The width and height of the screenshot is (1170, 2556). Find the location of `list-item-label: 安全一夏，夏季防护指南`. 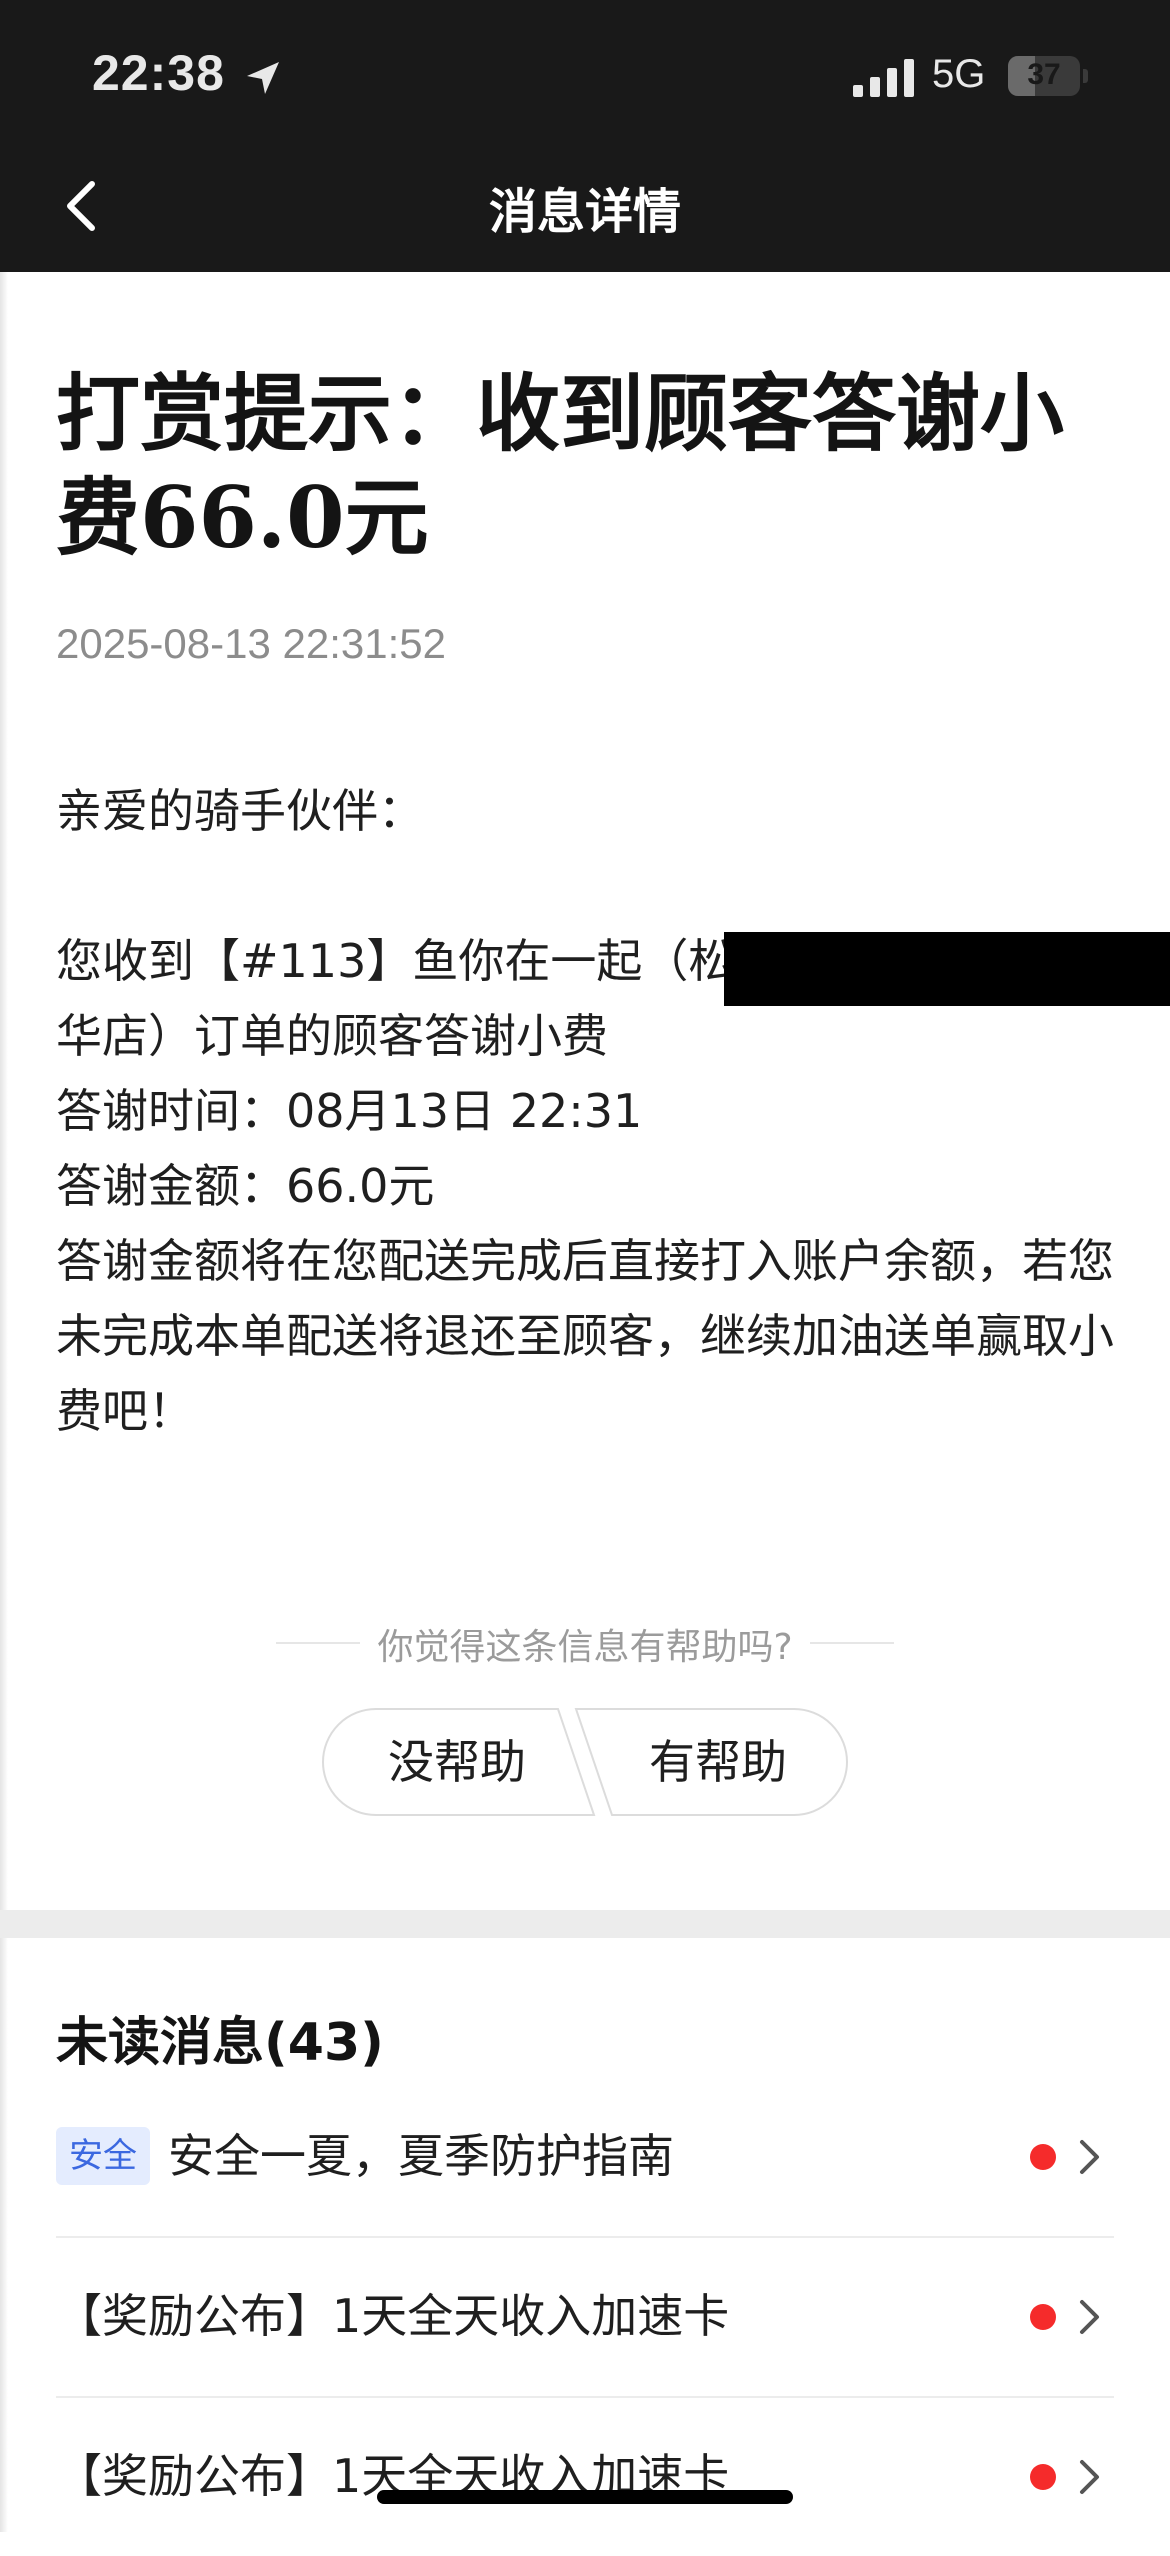

list-item-label: 安全一夏，夏季防护指南 is located at coordinates (421, 2156).